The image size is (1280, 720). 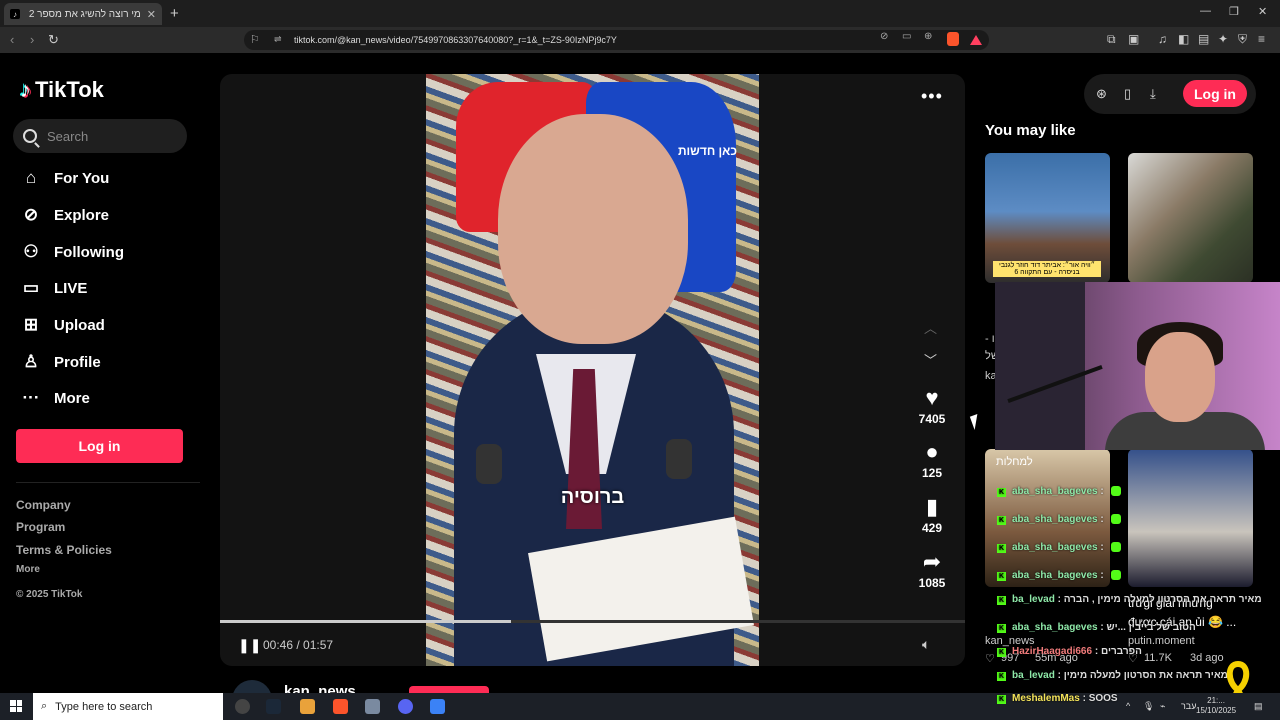 What do you see at coordinates (64, 178) in the screenshot?
I see `nav-for-you: ⌂ For You` at bounding box center [64, 178].